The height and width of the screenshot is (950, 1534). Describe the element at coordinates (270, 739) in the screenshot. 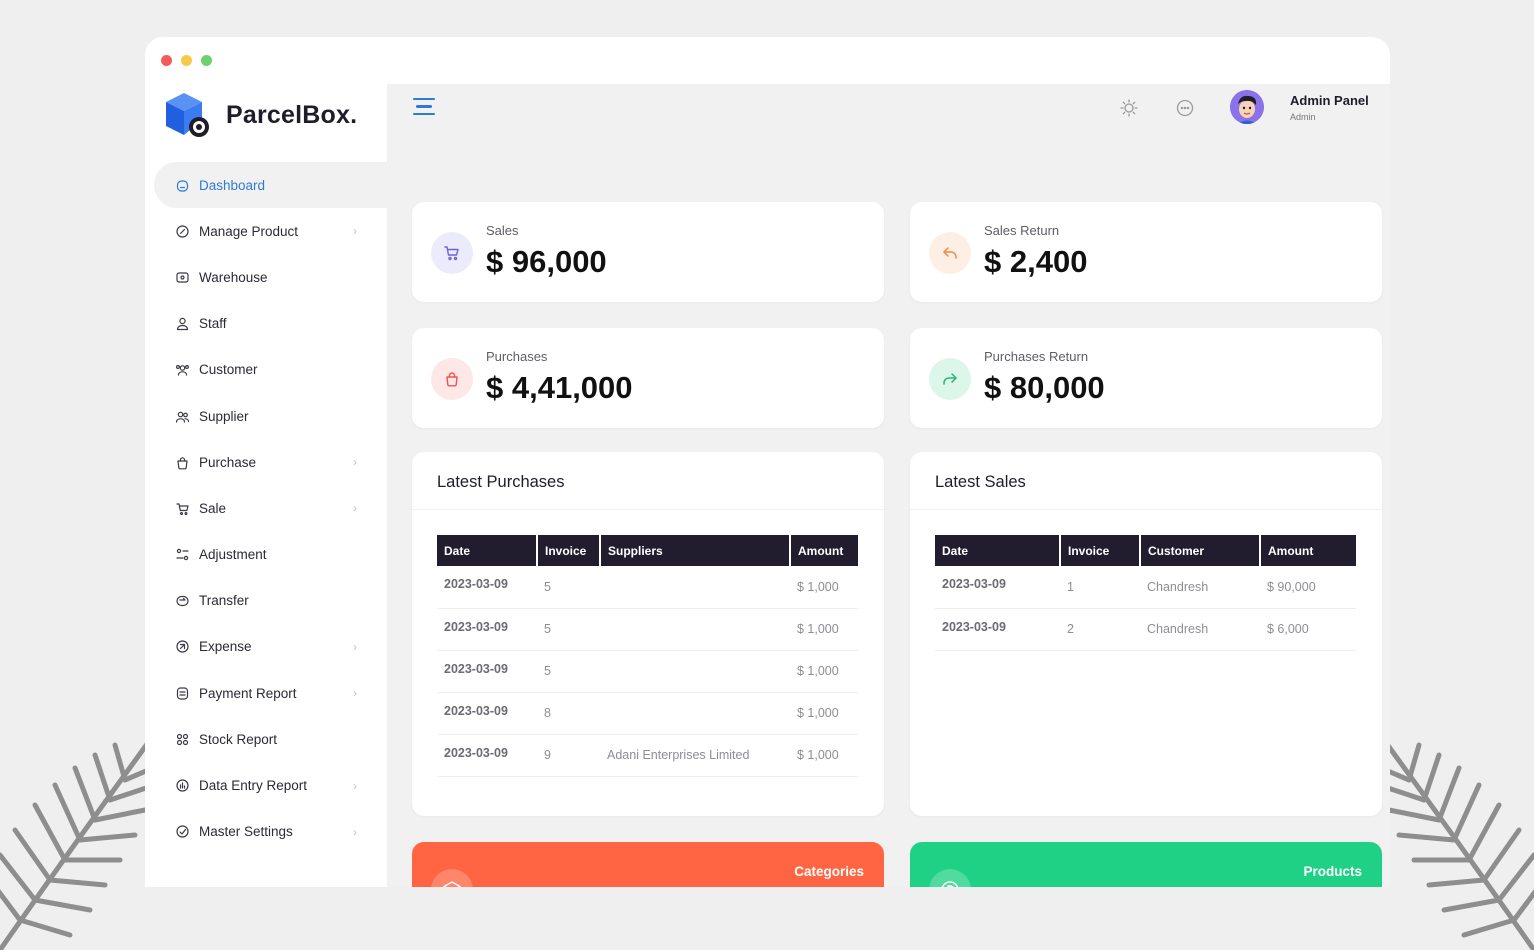

I see `sidebar-item-stock-report: Stock Report` at that location.